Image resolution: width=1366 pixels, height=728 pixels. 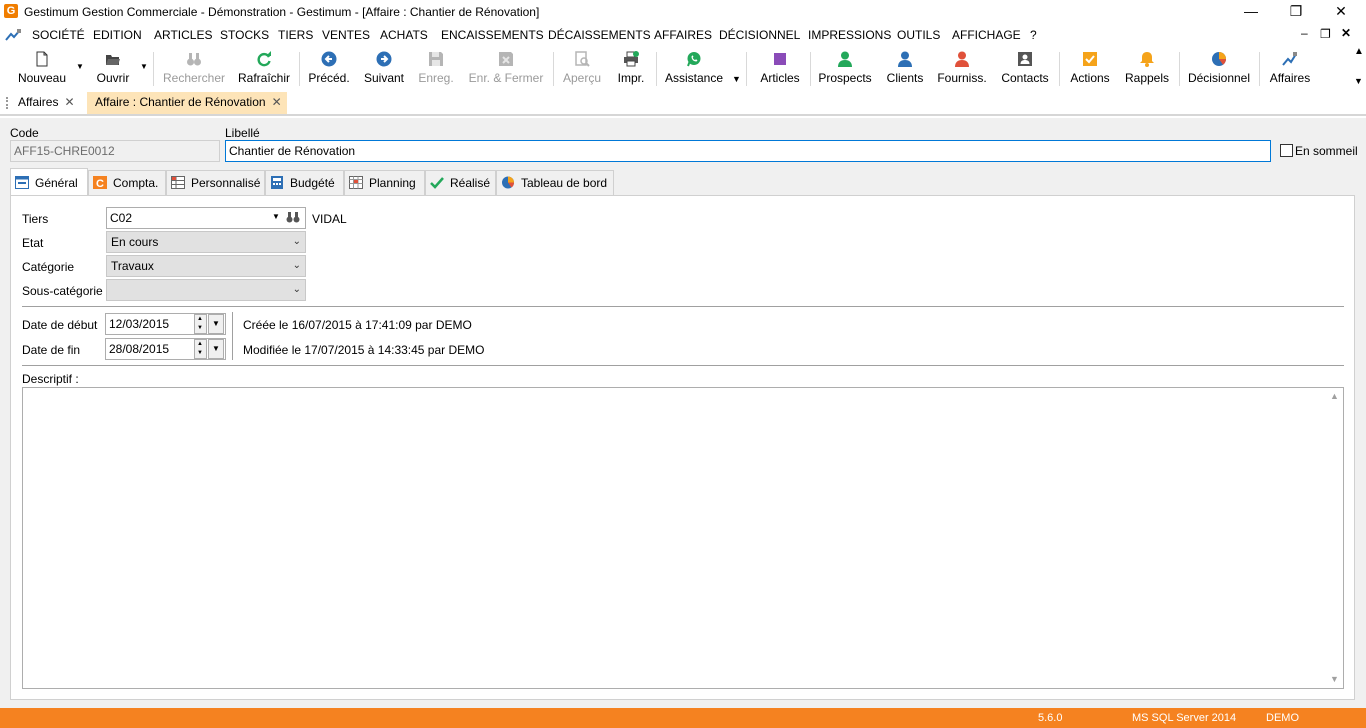 What do you see at coordinates (1304, 33) in the screenshot?
I see `mdi-minimize-button: –` at bounding box center [1304, 33].